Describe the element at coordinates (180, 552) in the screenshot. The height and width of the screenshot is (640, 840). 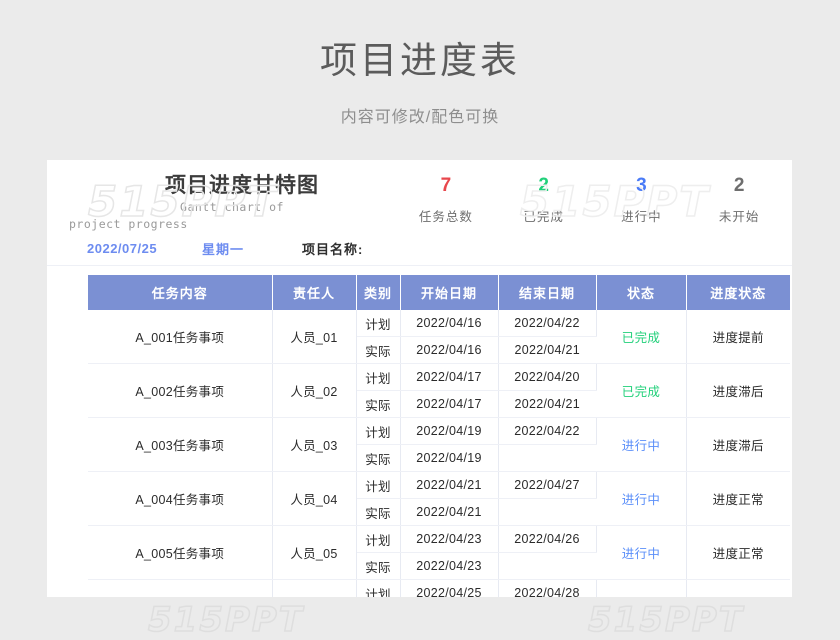
I see `cell-task: A_005任务事项` at that location.